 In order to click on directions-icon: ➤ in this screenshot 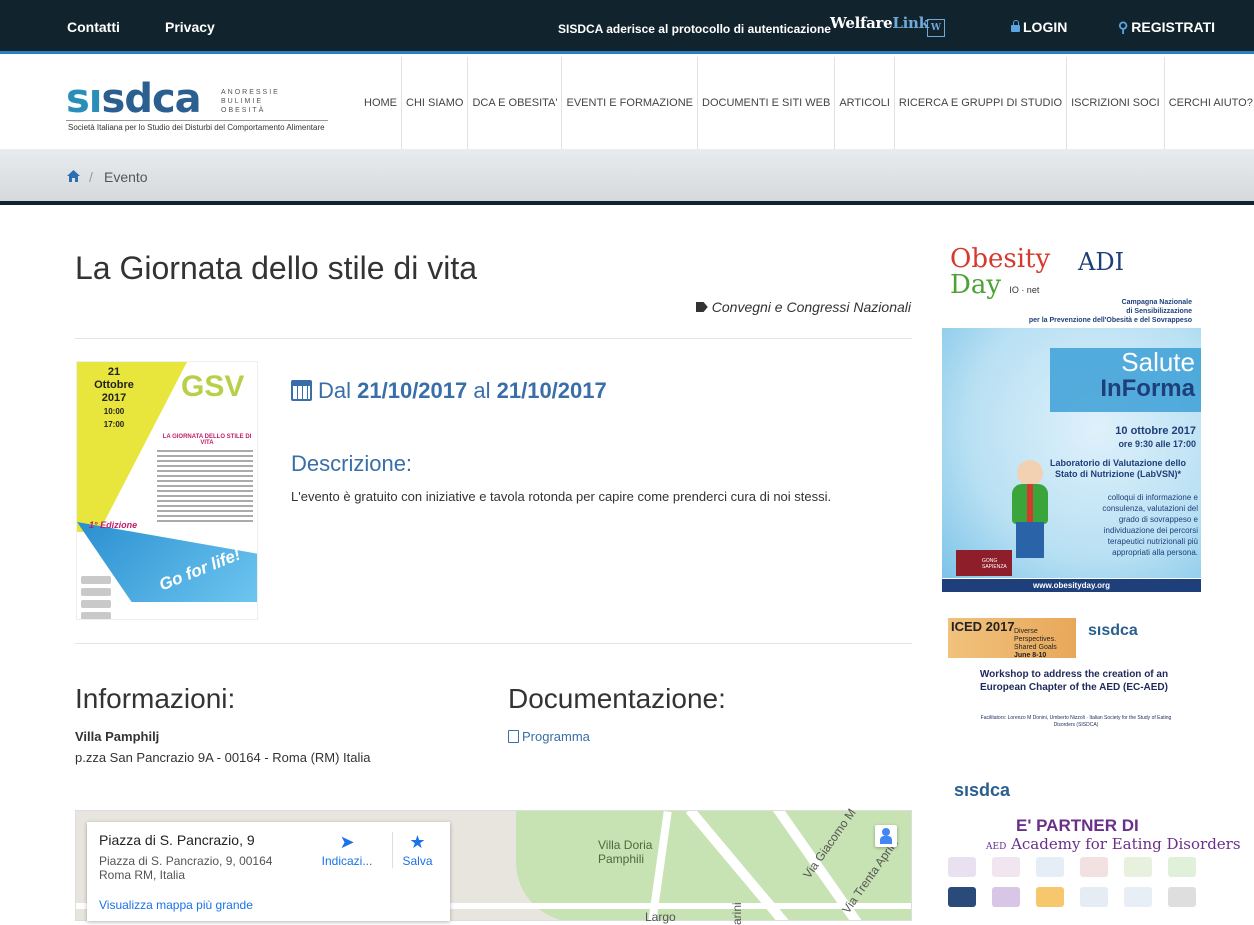, I will do `click(347, 842)`.